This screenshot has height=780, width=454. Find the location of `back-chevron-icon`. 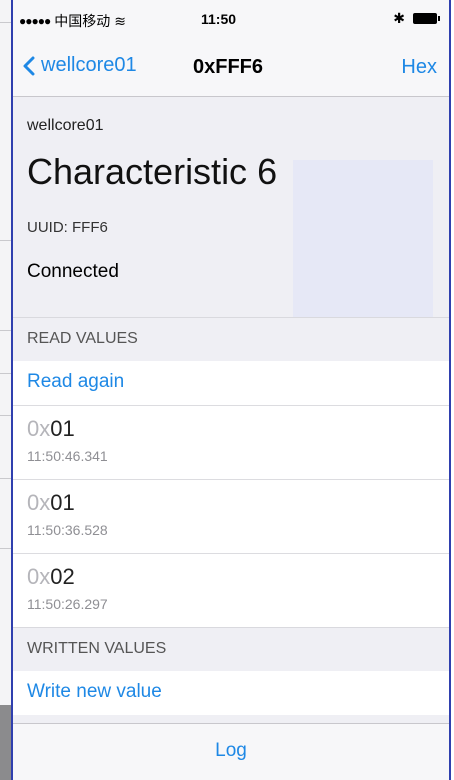

back-chevron-icon is located at coordinates (29, 65).